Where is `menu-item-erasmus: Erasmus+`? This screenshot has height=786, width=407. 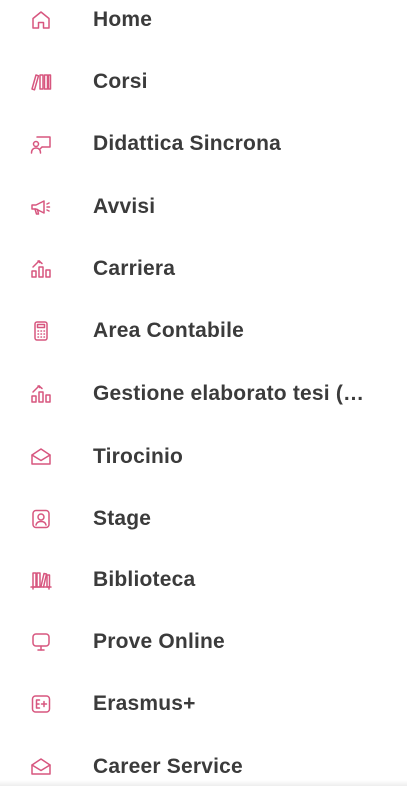 menu-item-erasmus: Erasmus+ is located at coordinates (203, 704).